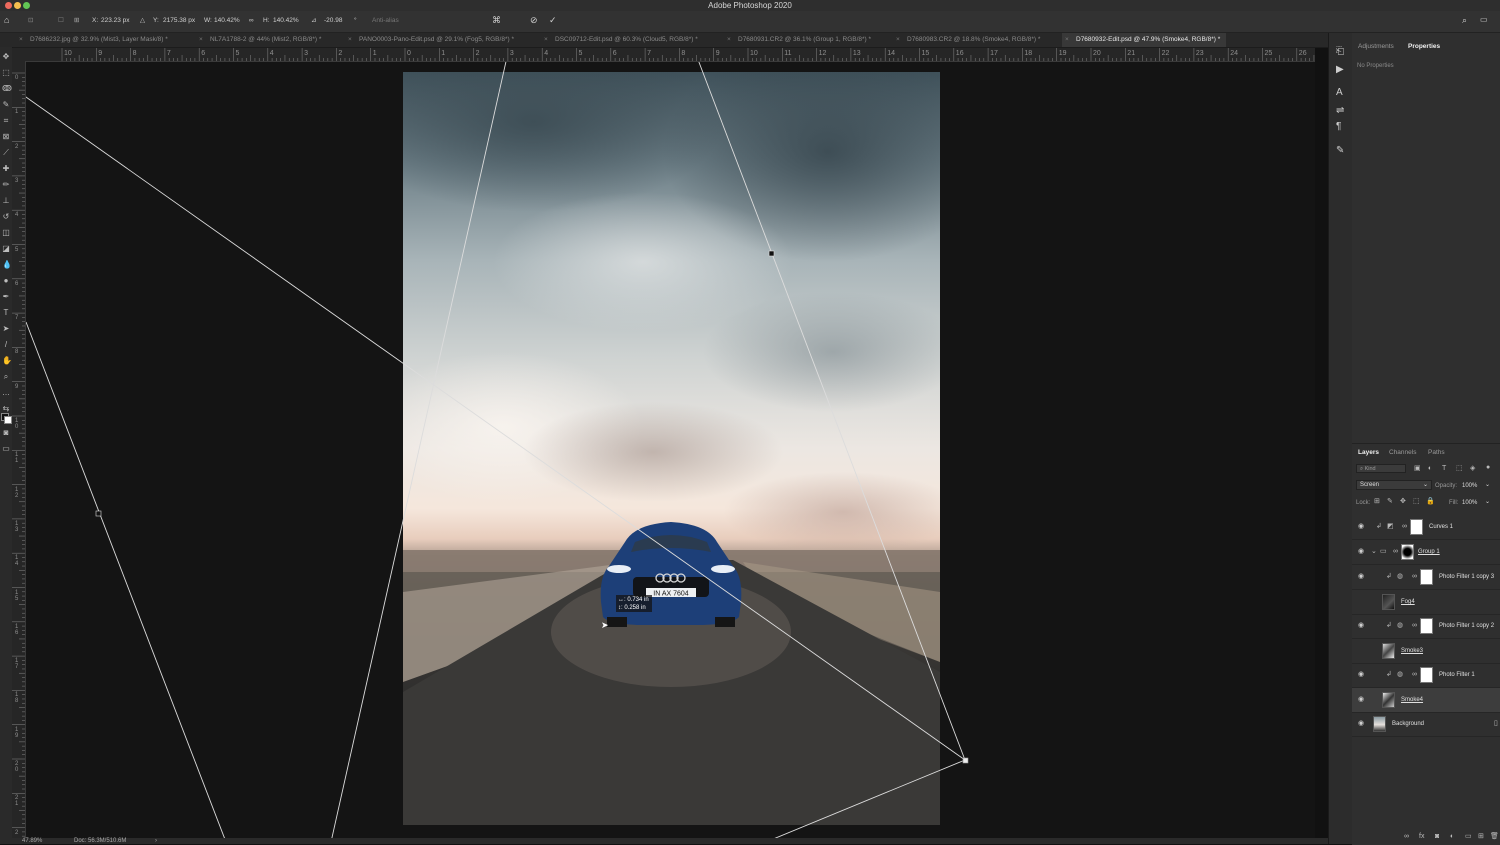 The image size is (1500, 845). What do you see at coordinates (1484, 20) in the screenshot?
I see `workspace-icon: ▭` at bounding box center [1484, 20].